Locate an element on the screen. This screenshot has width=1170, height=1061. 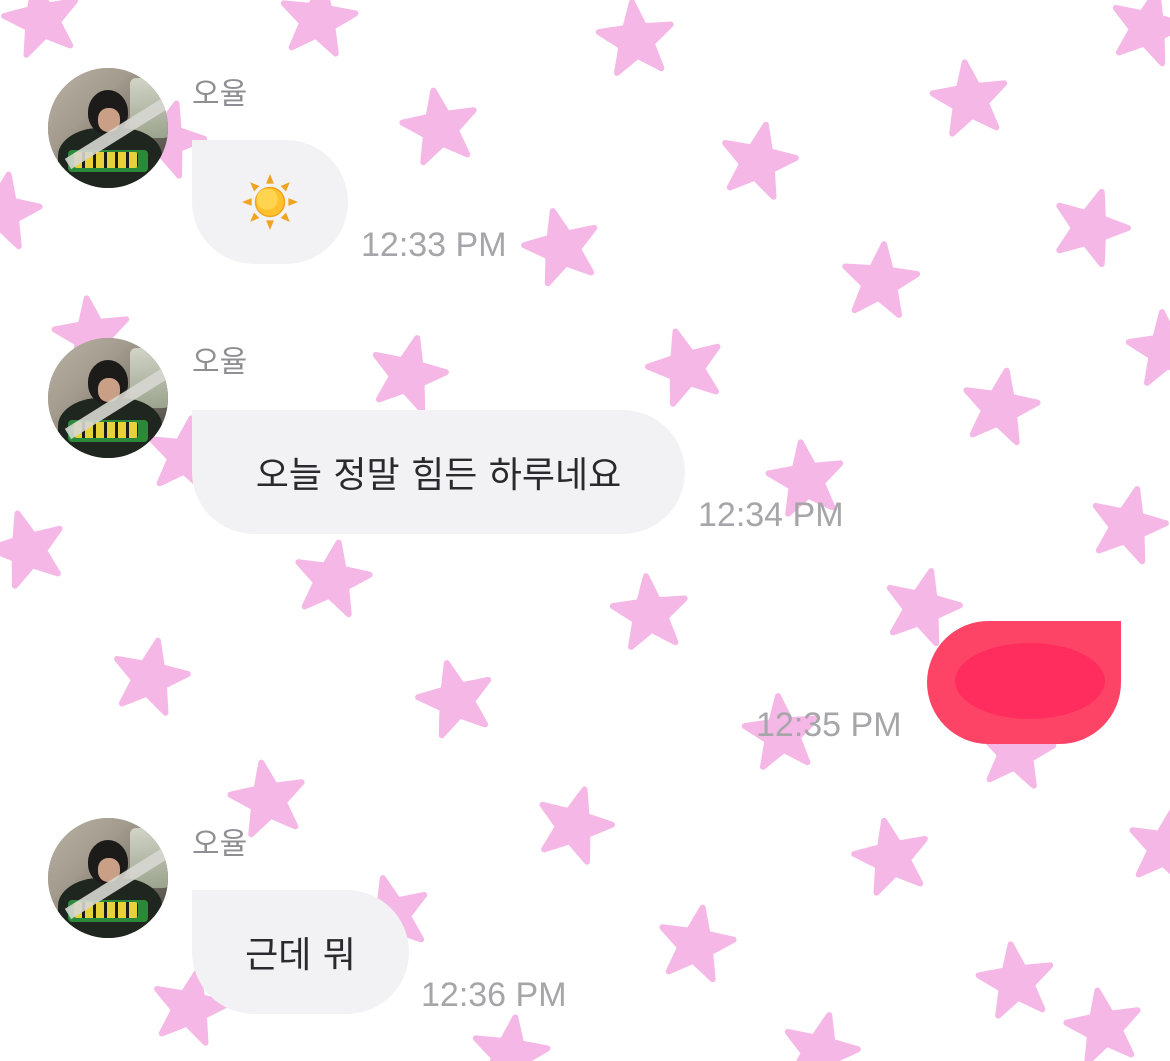
received-message-bubble: 오늘 정말 힘든 하루네요 is located at coordinates (438, 472).